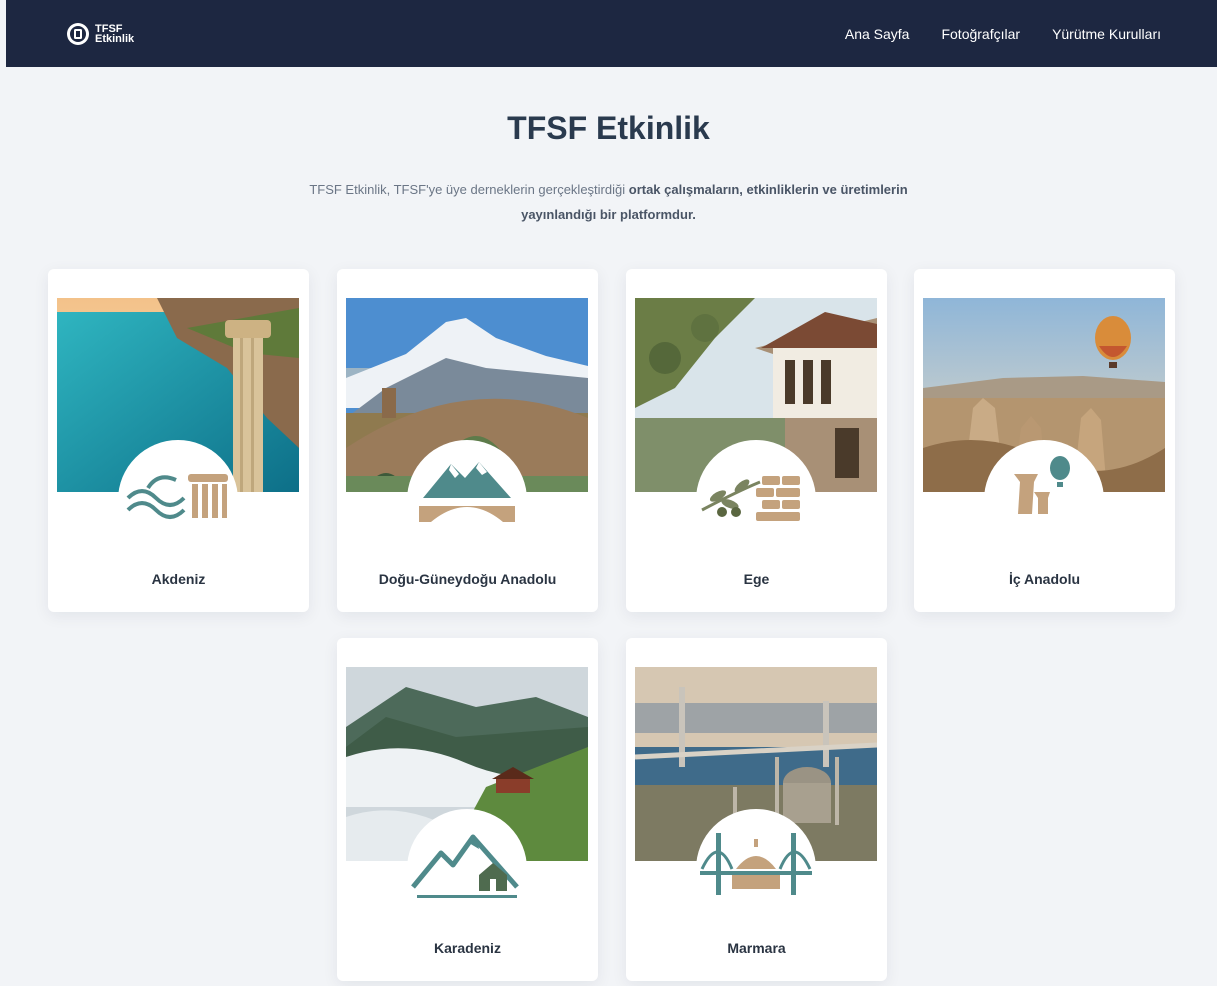 Image resolution: width=1217 pixels, height=986 pixels. Describe the element at coordinates (756, 579) in the screenshot. I see `region-name: Ege` at that location.